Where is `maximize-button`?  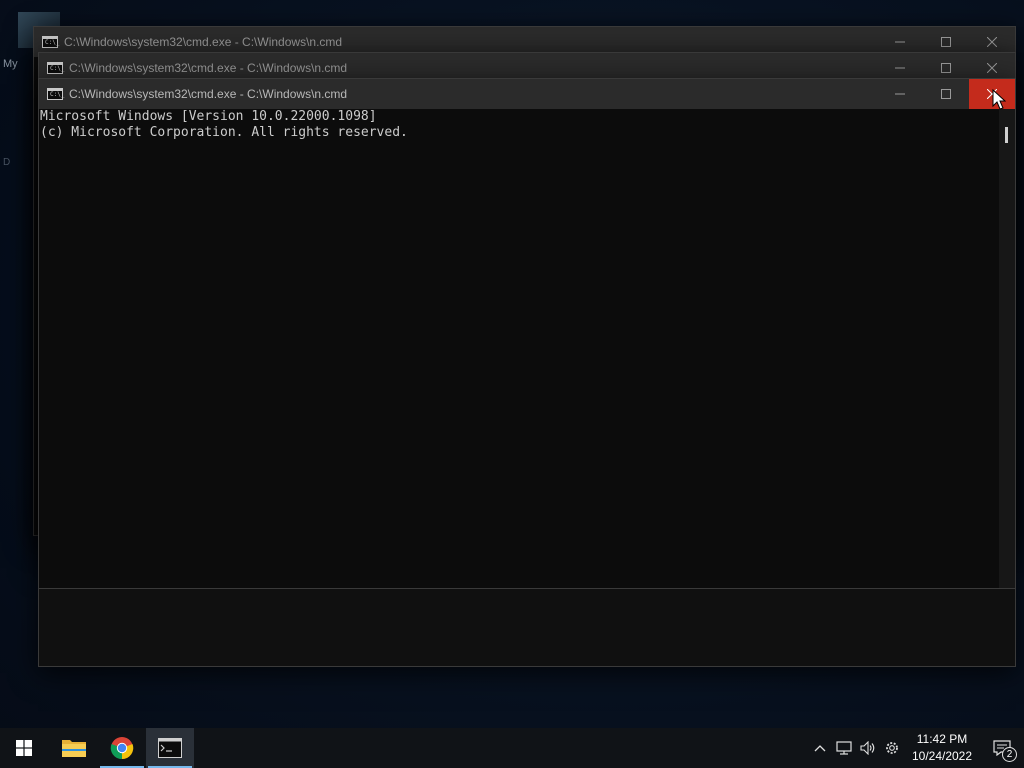 maximize-button is located at coordinates (946, 94).